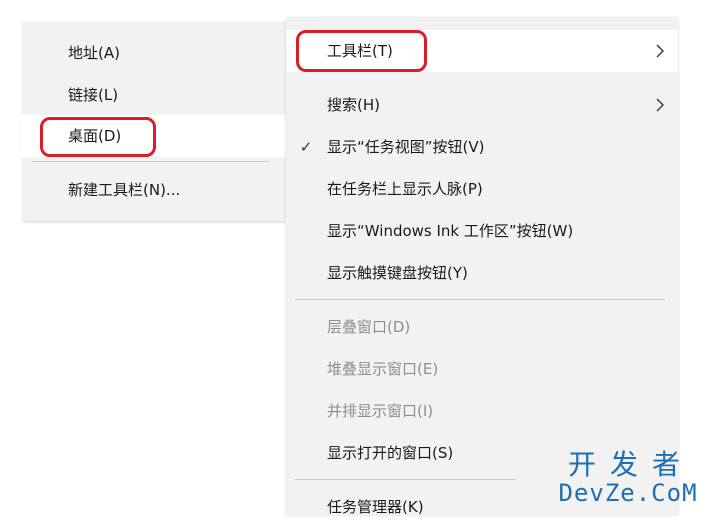 The image size is (707, 528). Describe the element at coordinates (390, 453) in the screenshot. I see `menu-item-label: 显示打开的窗口(S)` at that location.